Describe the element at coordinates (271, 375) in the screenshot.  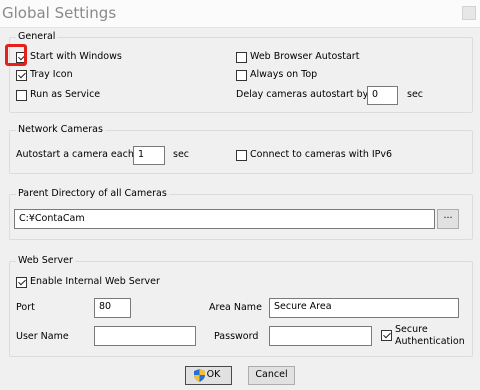
I see `cancel-button: Cancel` at that location.